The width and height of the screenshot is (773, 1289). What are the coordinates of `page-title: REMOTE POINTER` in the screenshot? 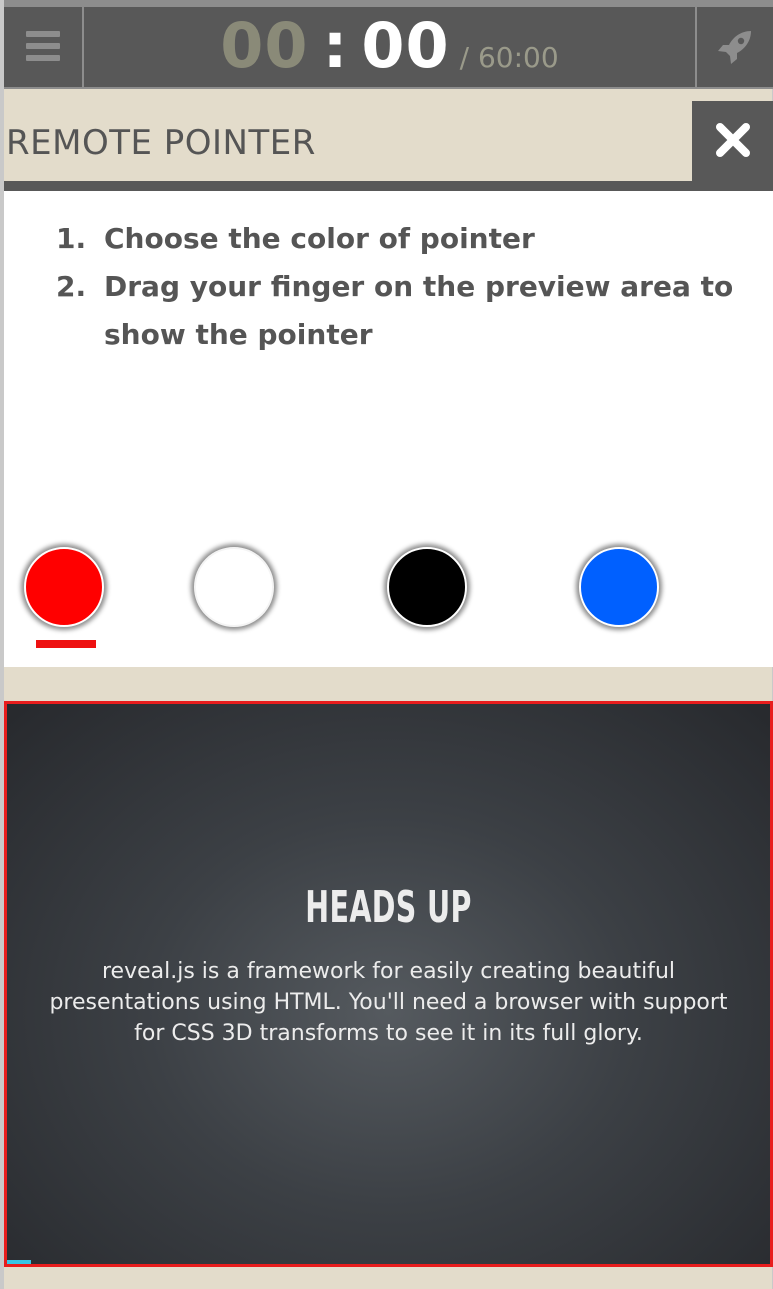 It's located at (161, 143).